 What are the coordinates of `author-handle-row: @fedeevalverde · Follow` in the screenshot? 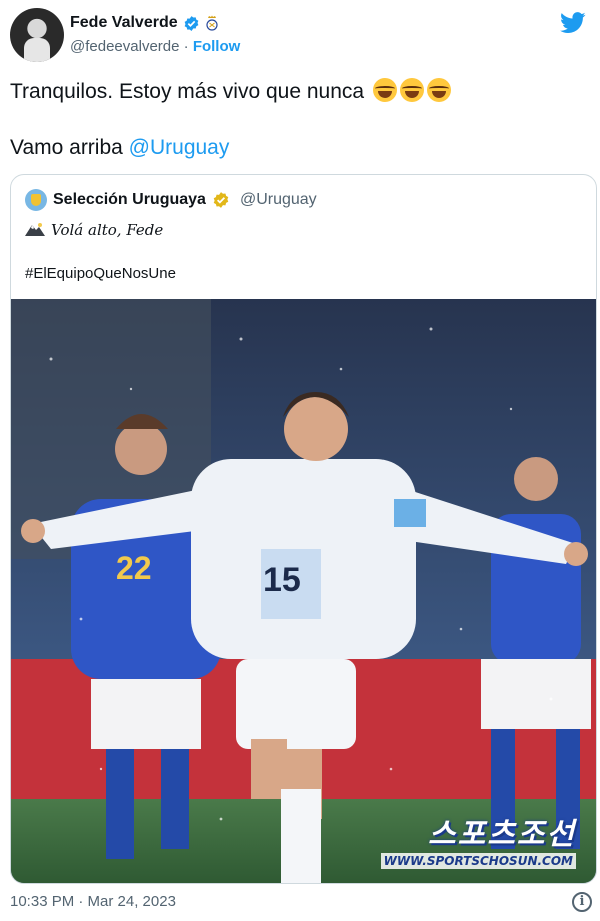 It's located at (155, 46).